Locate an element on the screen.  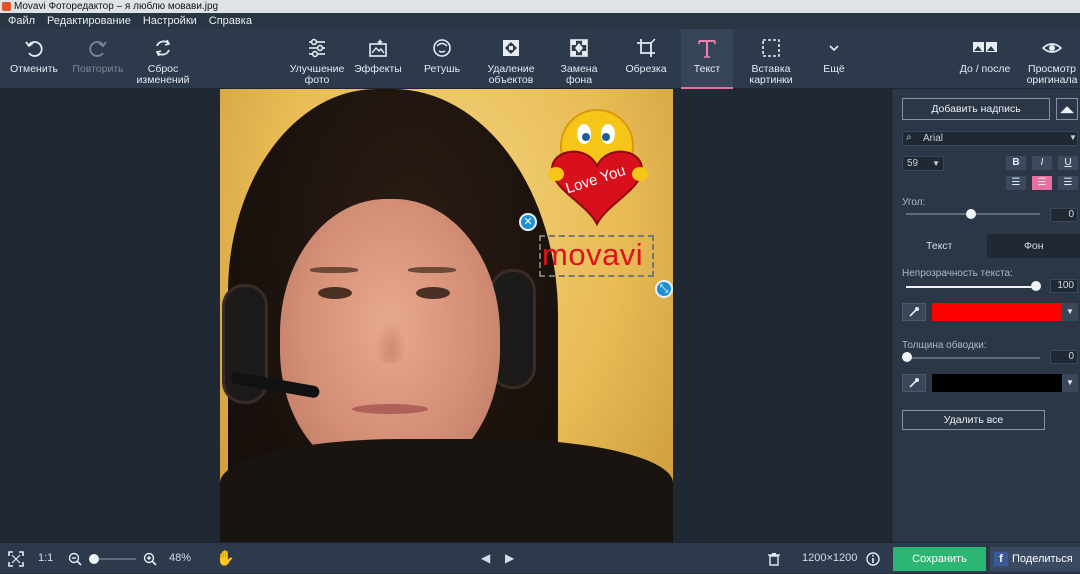
tab-text: Текст is located at coordinates (939, 246).